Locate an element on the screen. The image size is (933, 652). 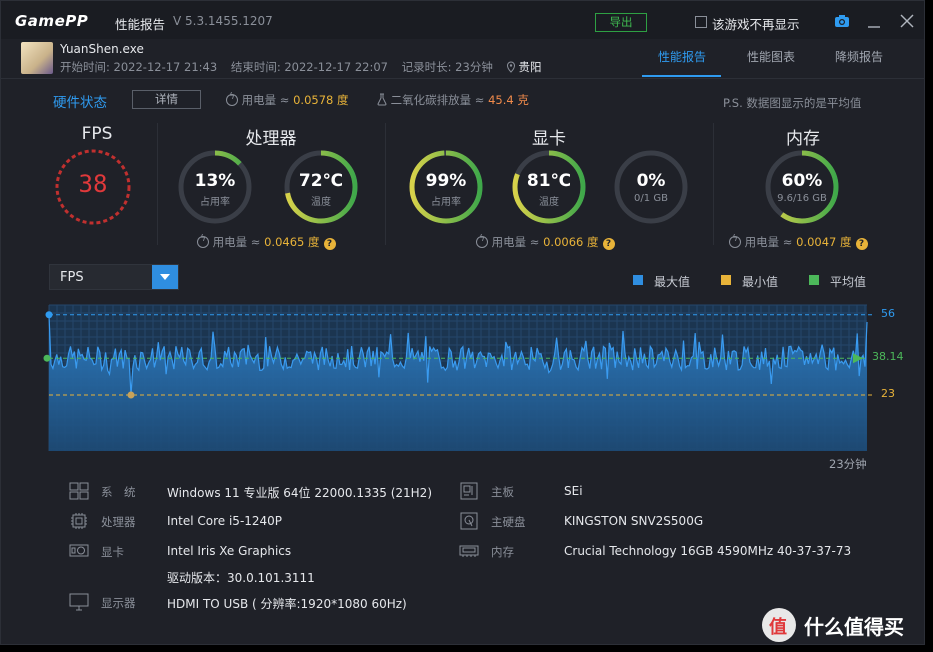
cpu-temp-value: 72℃ is located at coordinates (321, 181).